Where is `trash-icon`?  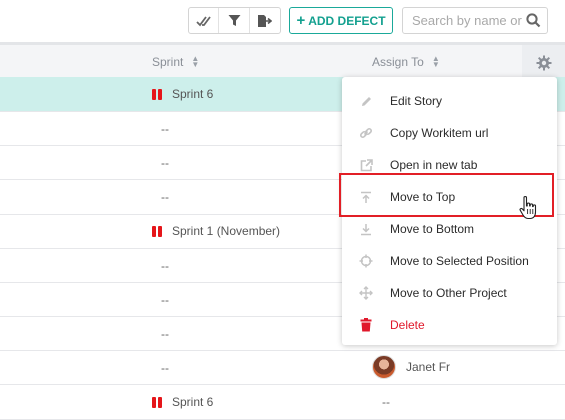 trash-icon is located at coordinates (366, 325).